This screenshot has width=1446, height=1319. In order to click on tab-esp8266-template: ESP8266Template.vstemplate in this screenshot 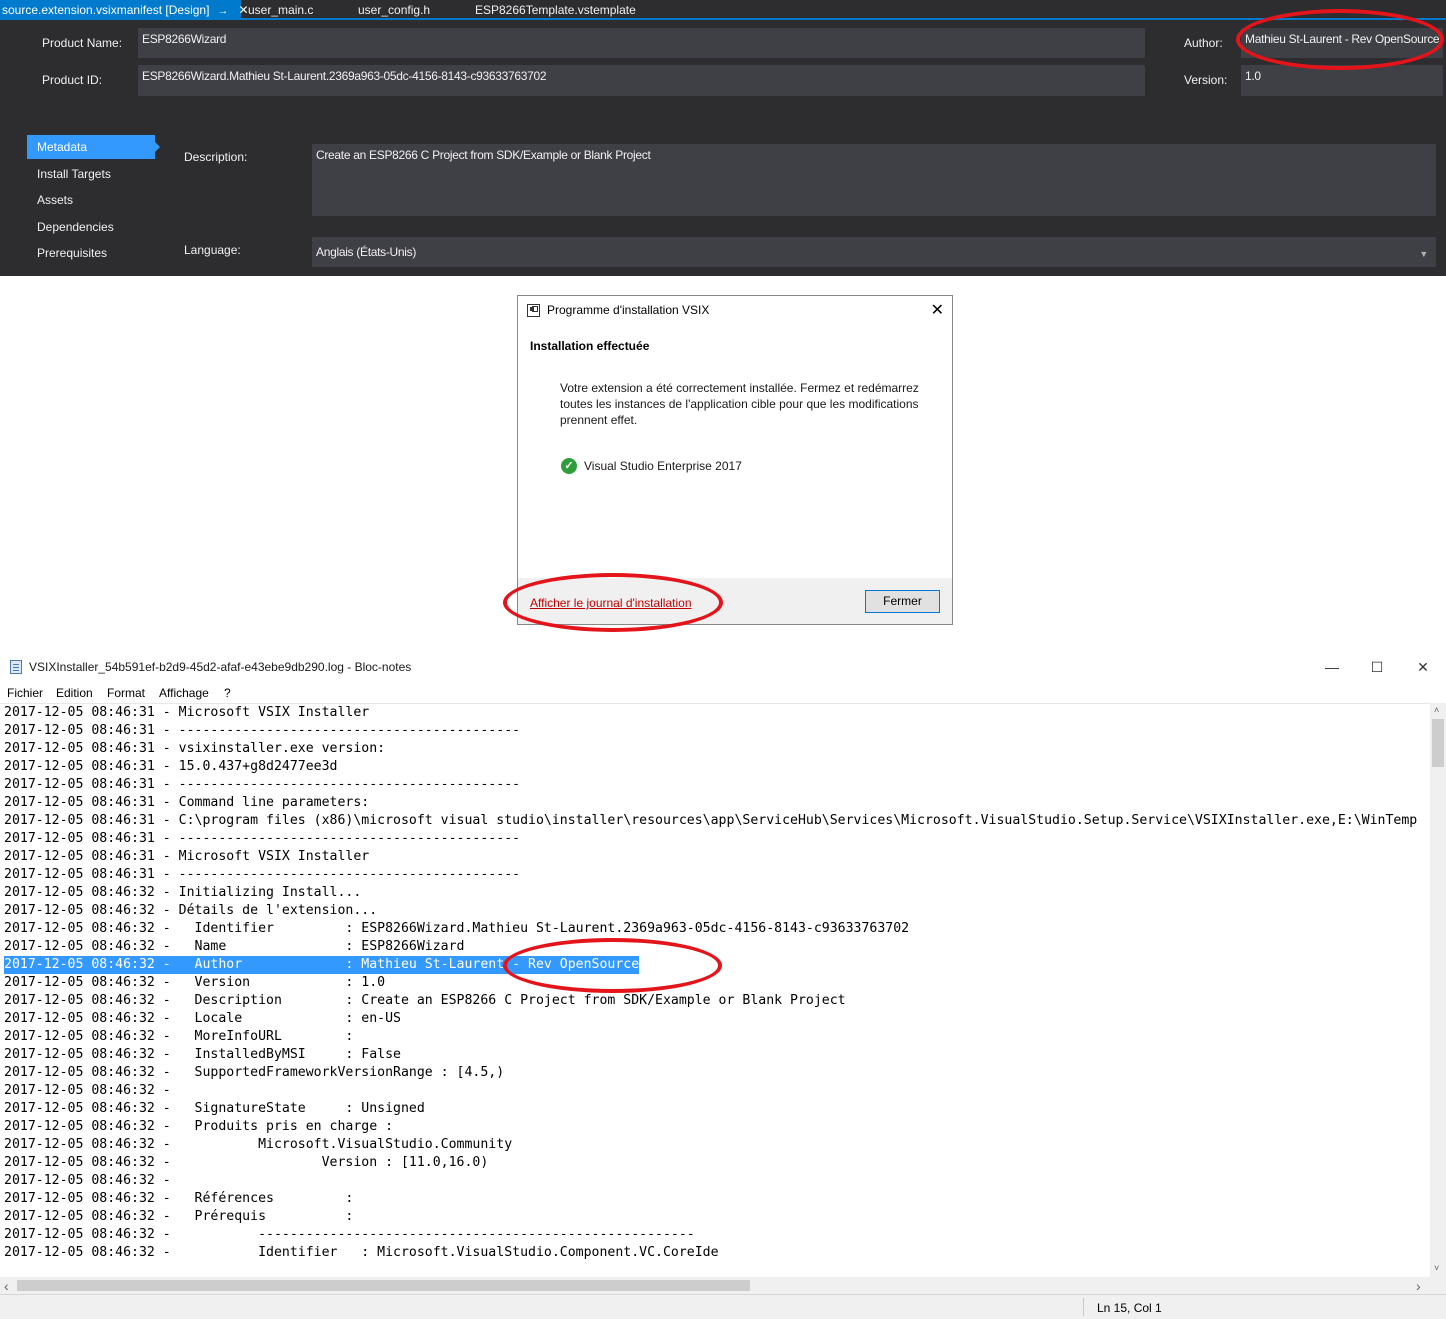, I will do `click(554, 10)`.